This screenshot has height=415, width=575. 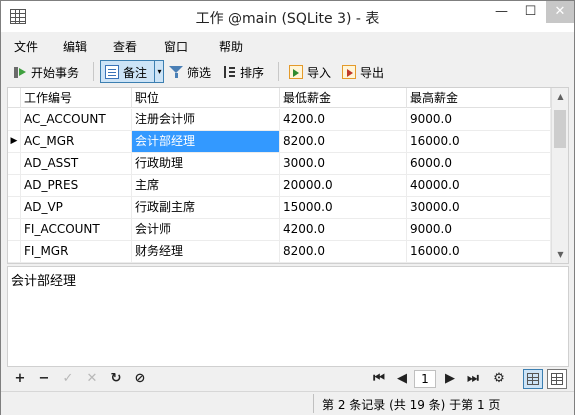 I want to click on table-row: AD_VP 行政副主席 15000.0 30000.0, so click(x=279, y=208).